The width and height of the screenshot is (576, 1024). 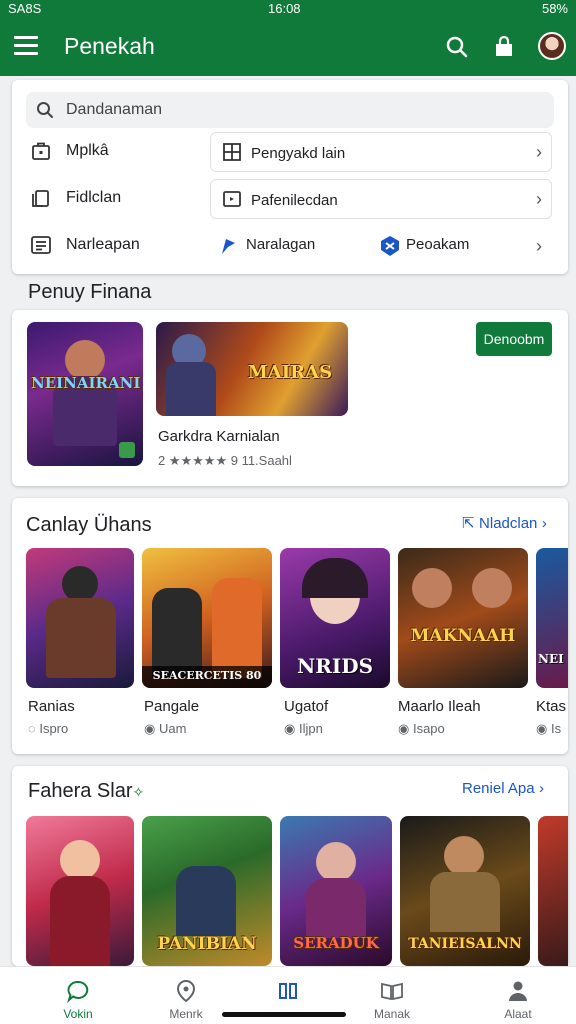 I want to click on avatar, so click(x=552, y=46).